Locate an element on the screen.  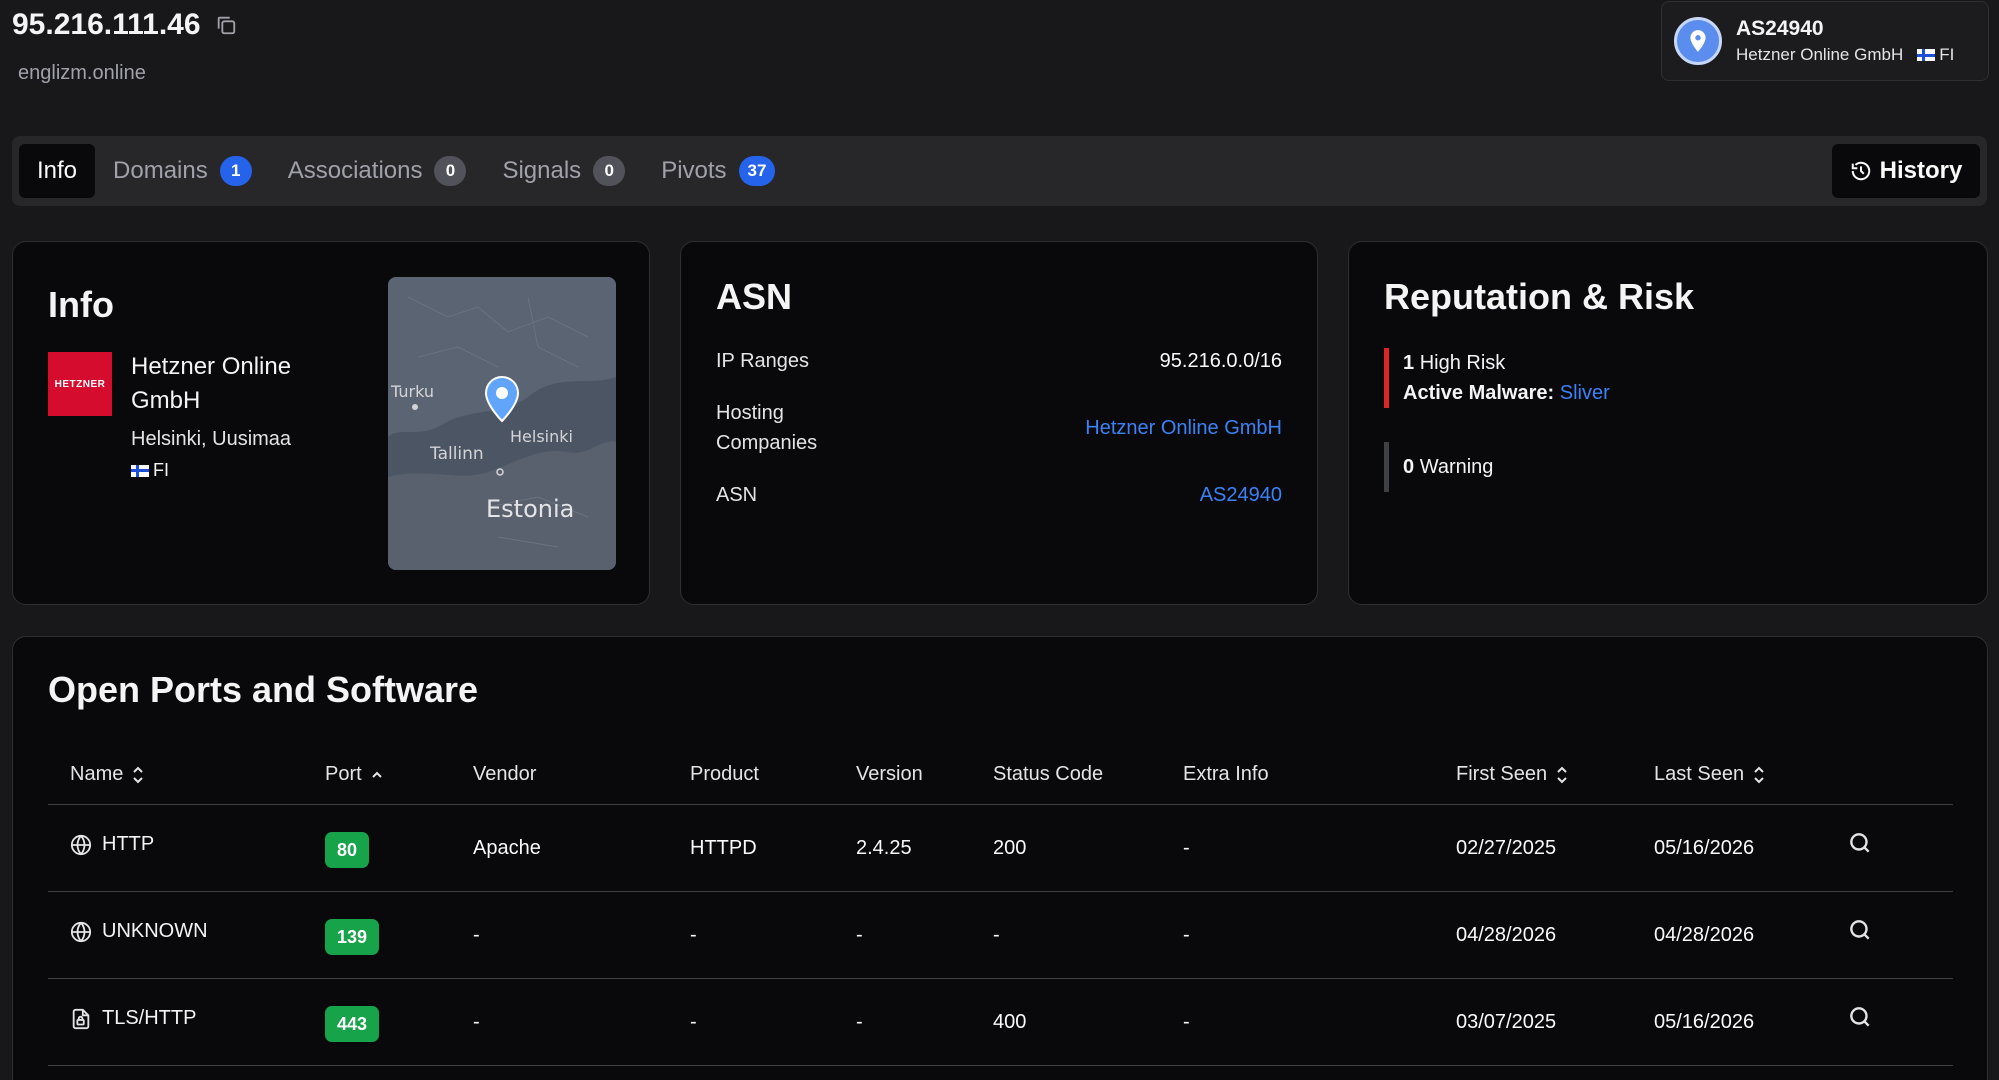
column-header-extra-info: Extra Info is located at coordinates (1226, 774).